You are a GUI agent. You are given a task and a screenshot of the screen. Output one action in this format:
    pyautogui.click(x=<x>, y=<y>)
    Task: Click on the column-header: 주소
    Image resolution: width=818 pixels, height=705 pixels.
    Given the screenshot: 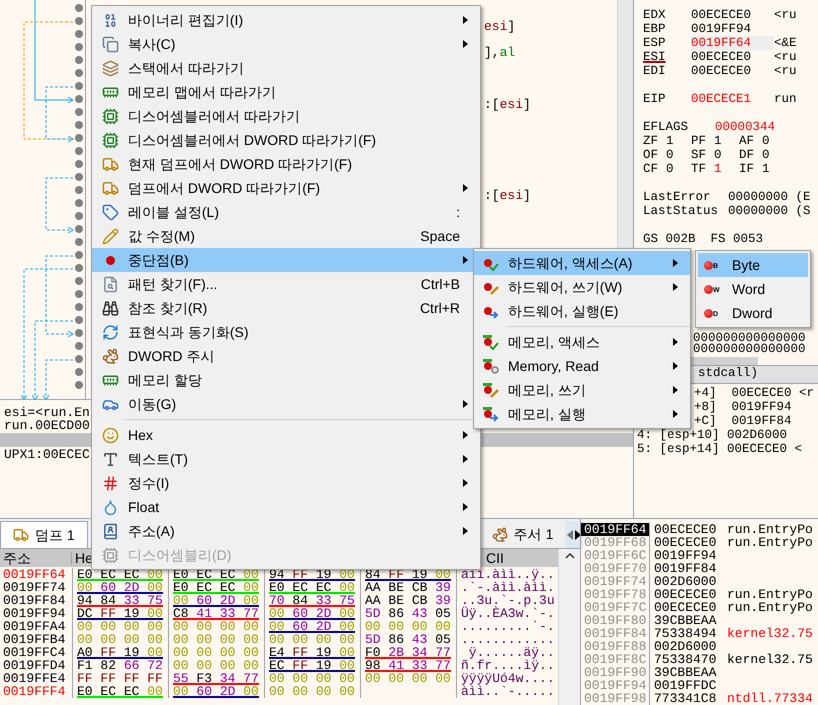 What is the action you would take?
    pyautogui.click(x=36, y=558)
    